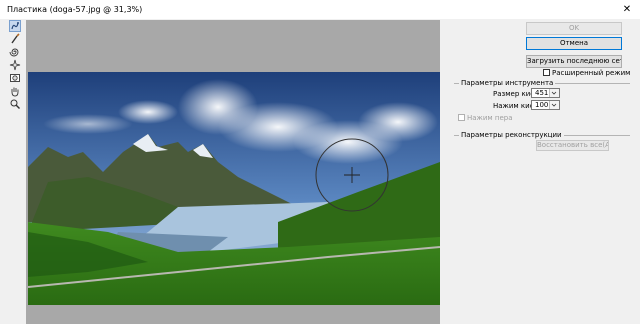 The image size is (640, 324). Describe the element at coordinates (572, 145) in the screenshot. I see `restore-all-button: Восстановить все(A)` at that location.